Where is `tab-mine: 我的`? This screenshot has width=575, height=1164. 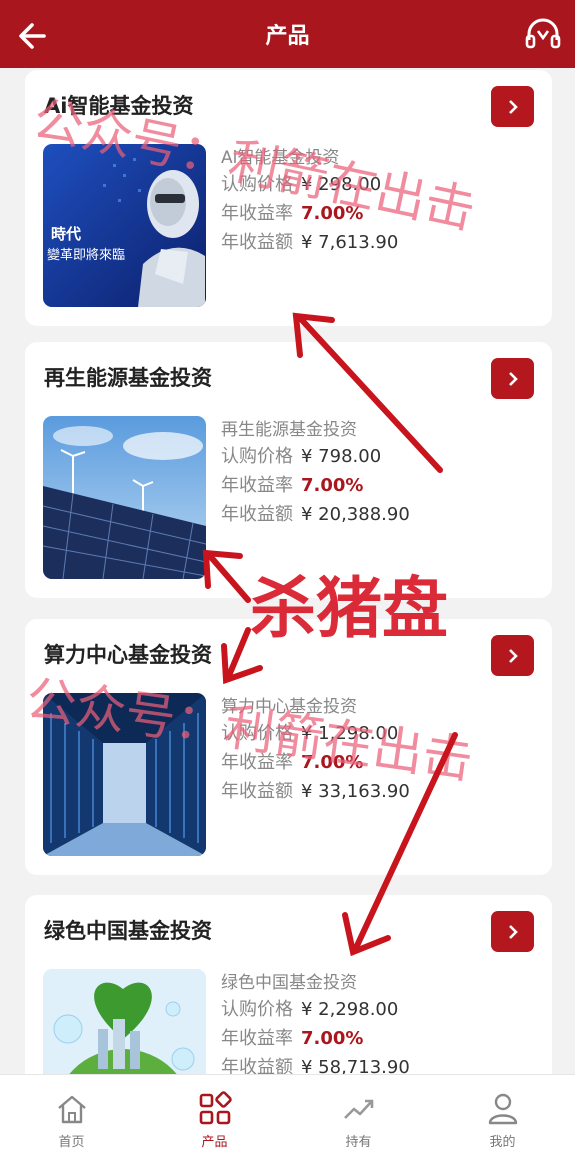
tab-mine: 我的 is located at coordinates (502, 1119).